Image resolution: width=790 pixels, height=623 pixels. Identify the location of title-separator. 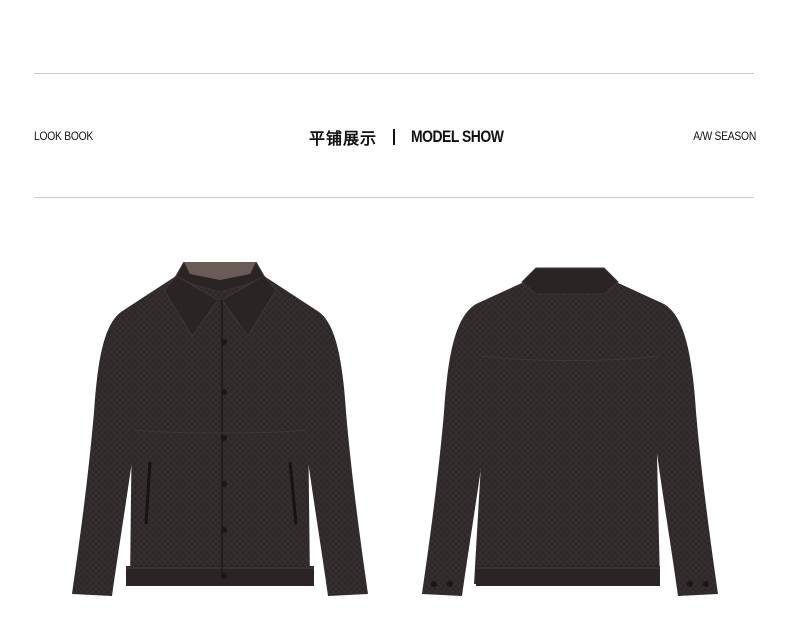
(394, 137).